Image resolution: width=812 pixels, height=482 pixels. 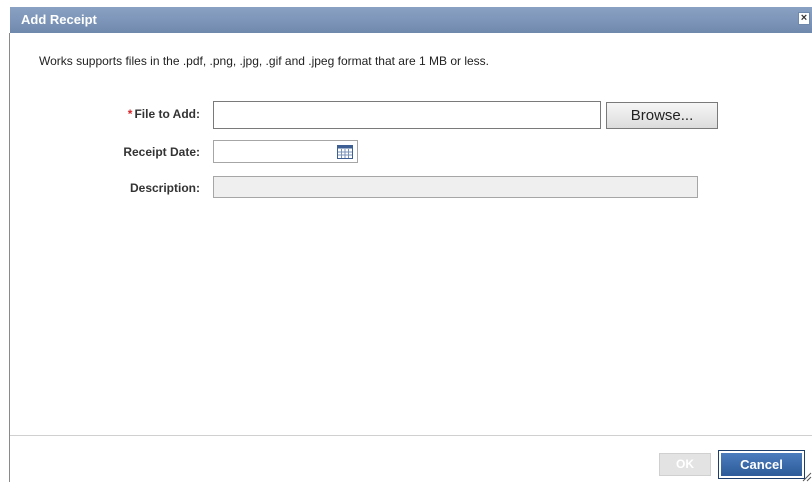 What do you see at coordinates (100, 114) in the screenshot?
I see `file-to-add-label: * File to Add:` at bounding box center [100, 114].